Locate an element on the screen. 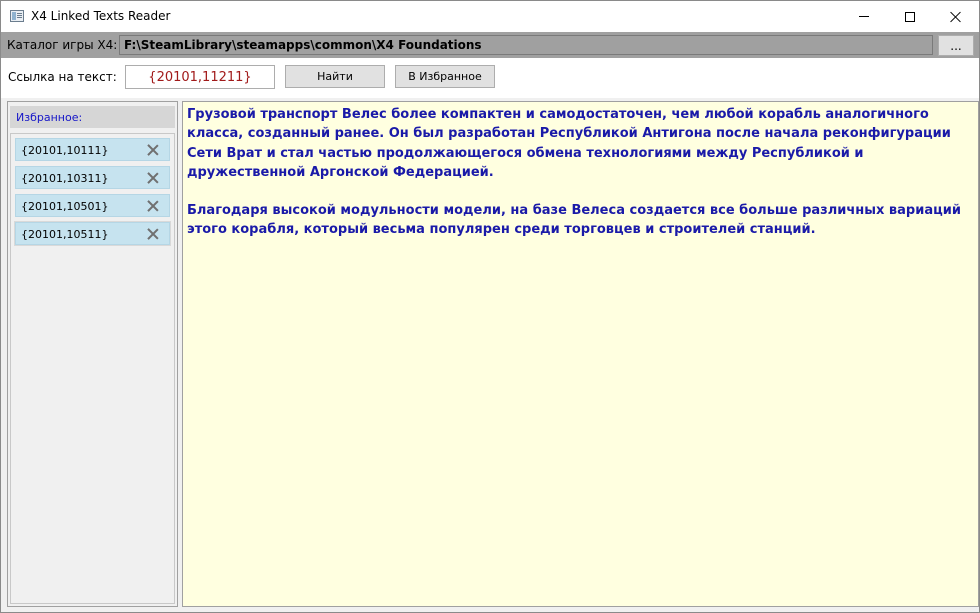 This screenshot has height=613, width=980. text-reference-input: {20101,11211} is located at coordinates (200, 77).